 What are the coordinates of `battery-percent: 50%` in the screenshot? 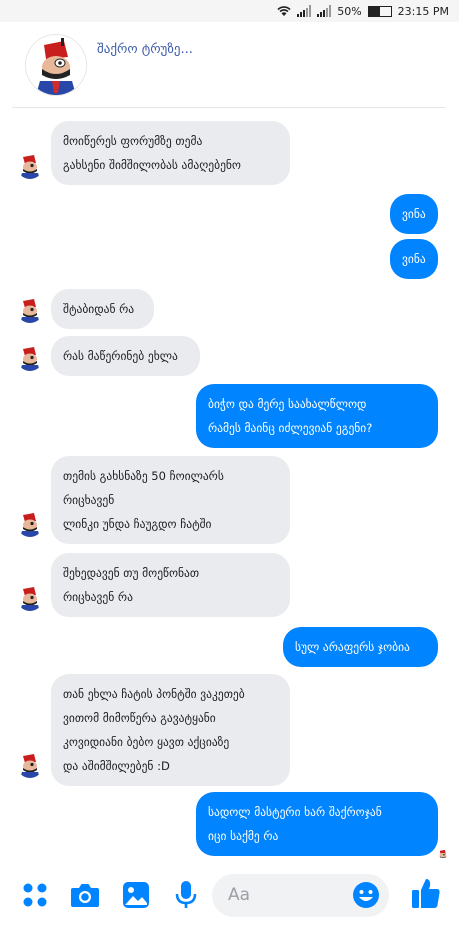 It's located at (349, 11).